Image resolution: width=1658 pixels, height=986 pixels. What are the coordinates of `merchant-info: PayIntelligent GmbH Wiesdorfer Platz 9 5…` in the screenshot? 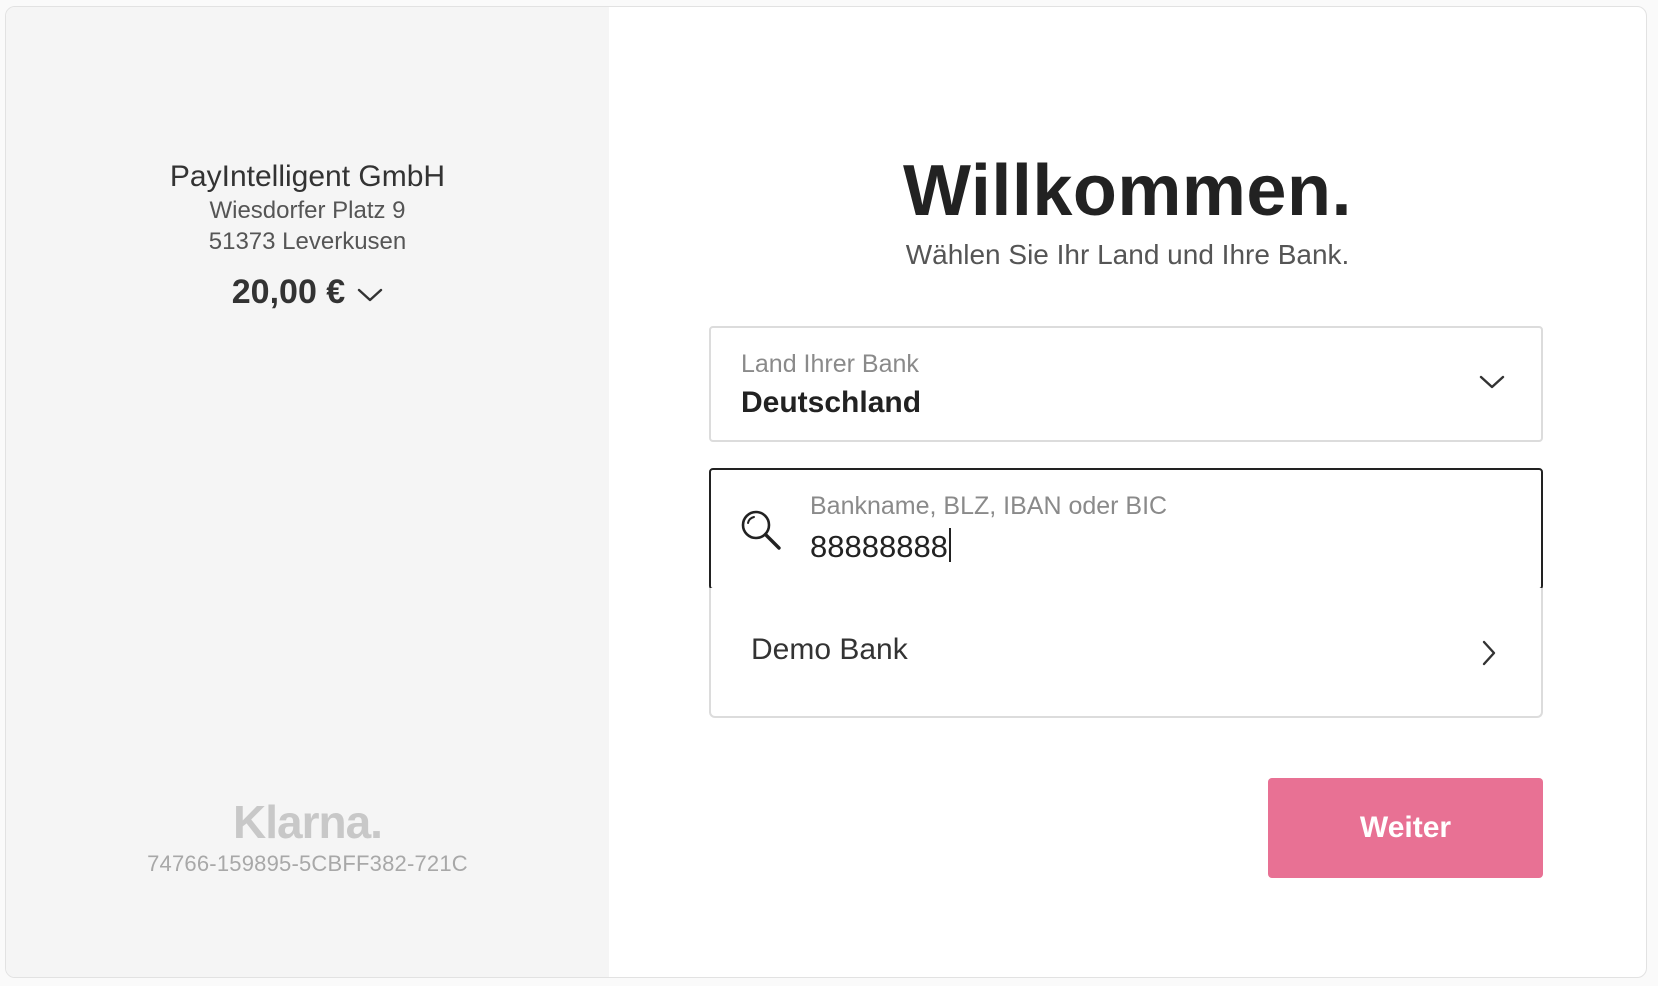 It's located at (307, 235).